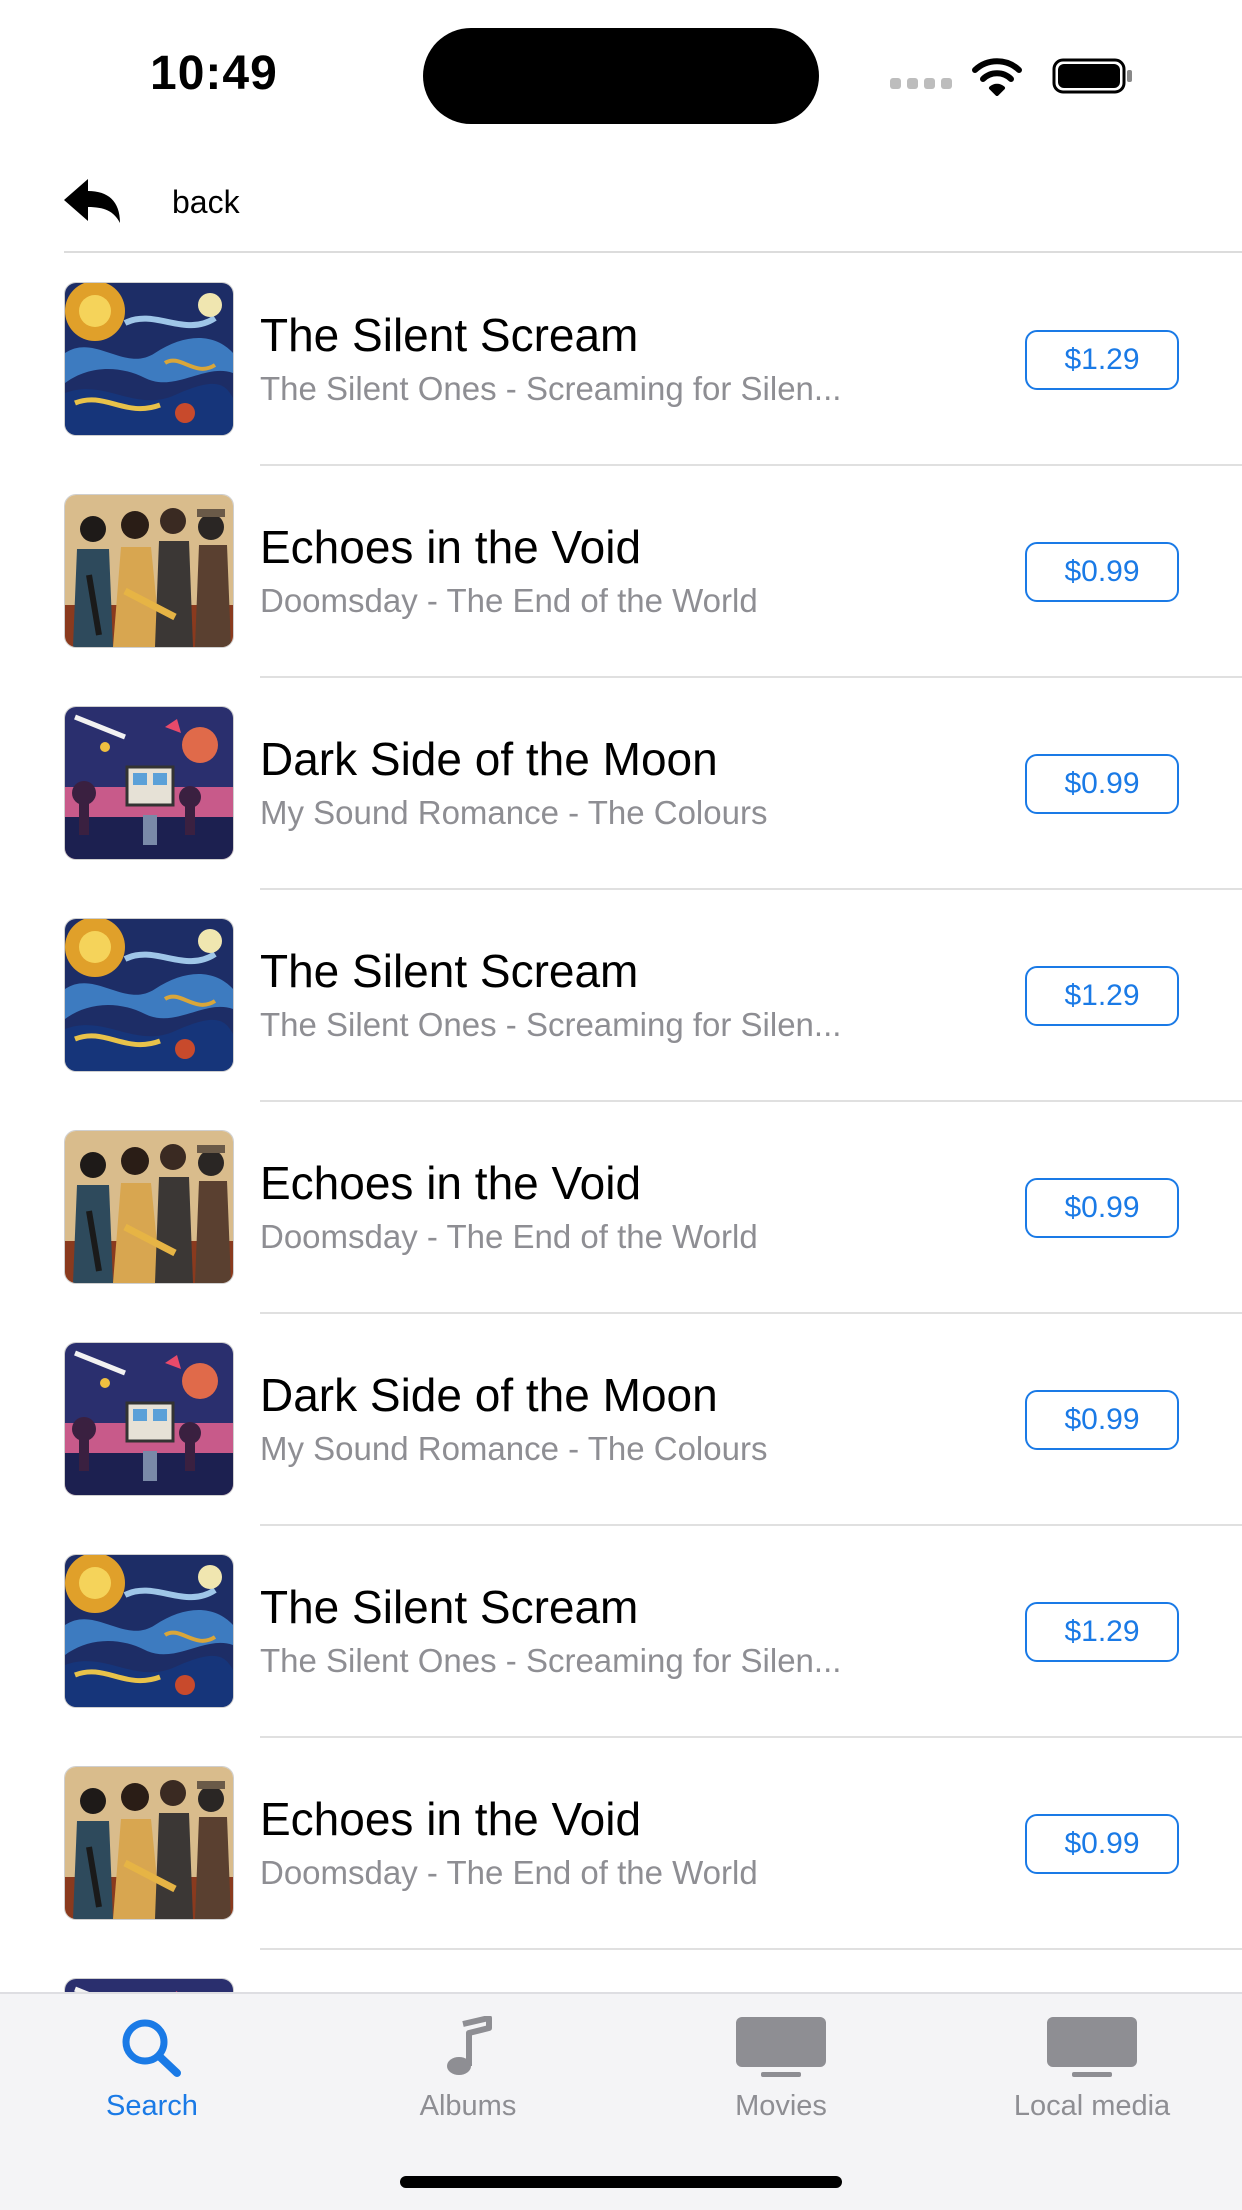 The image size is (1242, 2210). What do you see at coordinates (152, 2106) in the screenshot?
I see `tab-label: Search` at bounding box center [152, 2106].